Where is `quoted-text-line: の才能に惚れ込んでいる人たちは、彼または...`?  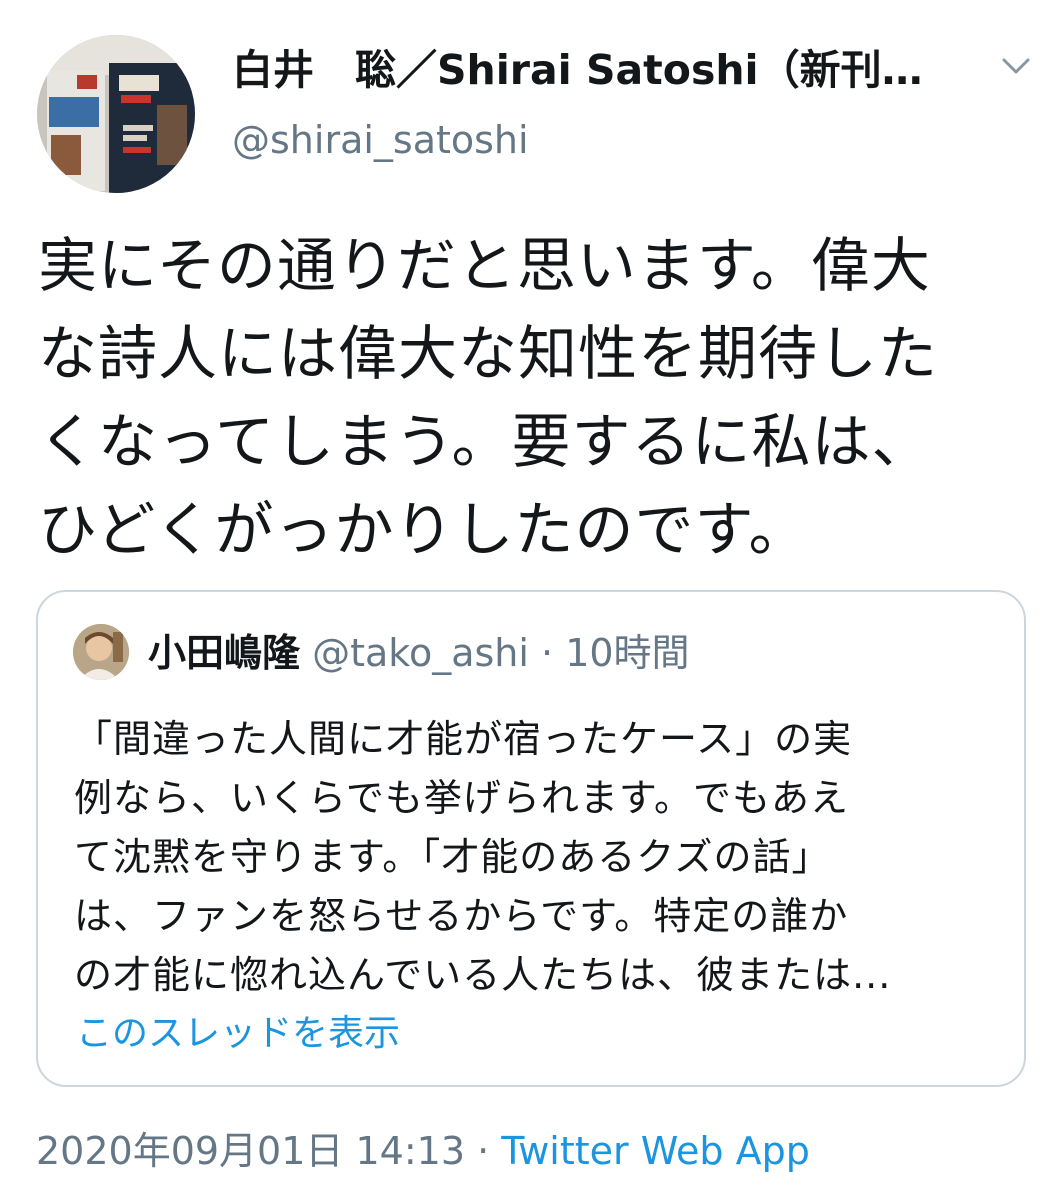
quoted-text-line: の才能に惚れ込んでいる人たちは、彼または... is located at coordinates (483, 975).